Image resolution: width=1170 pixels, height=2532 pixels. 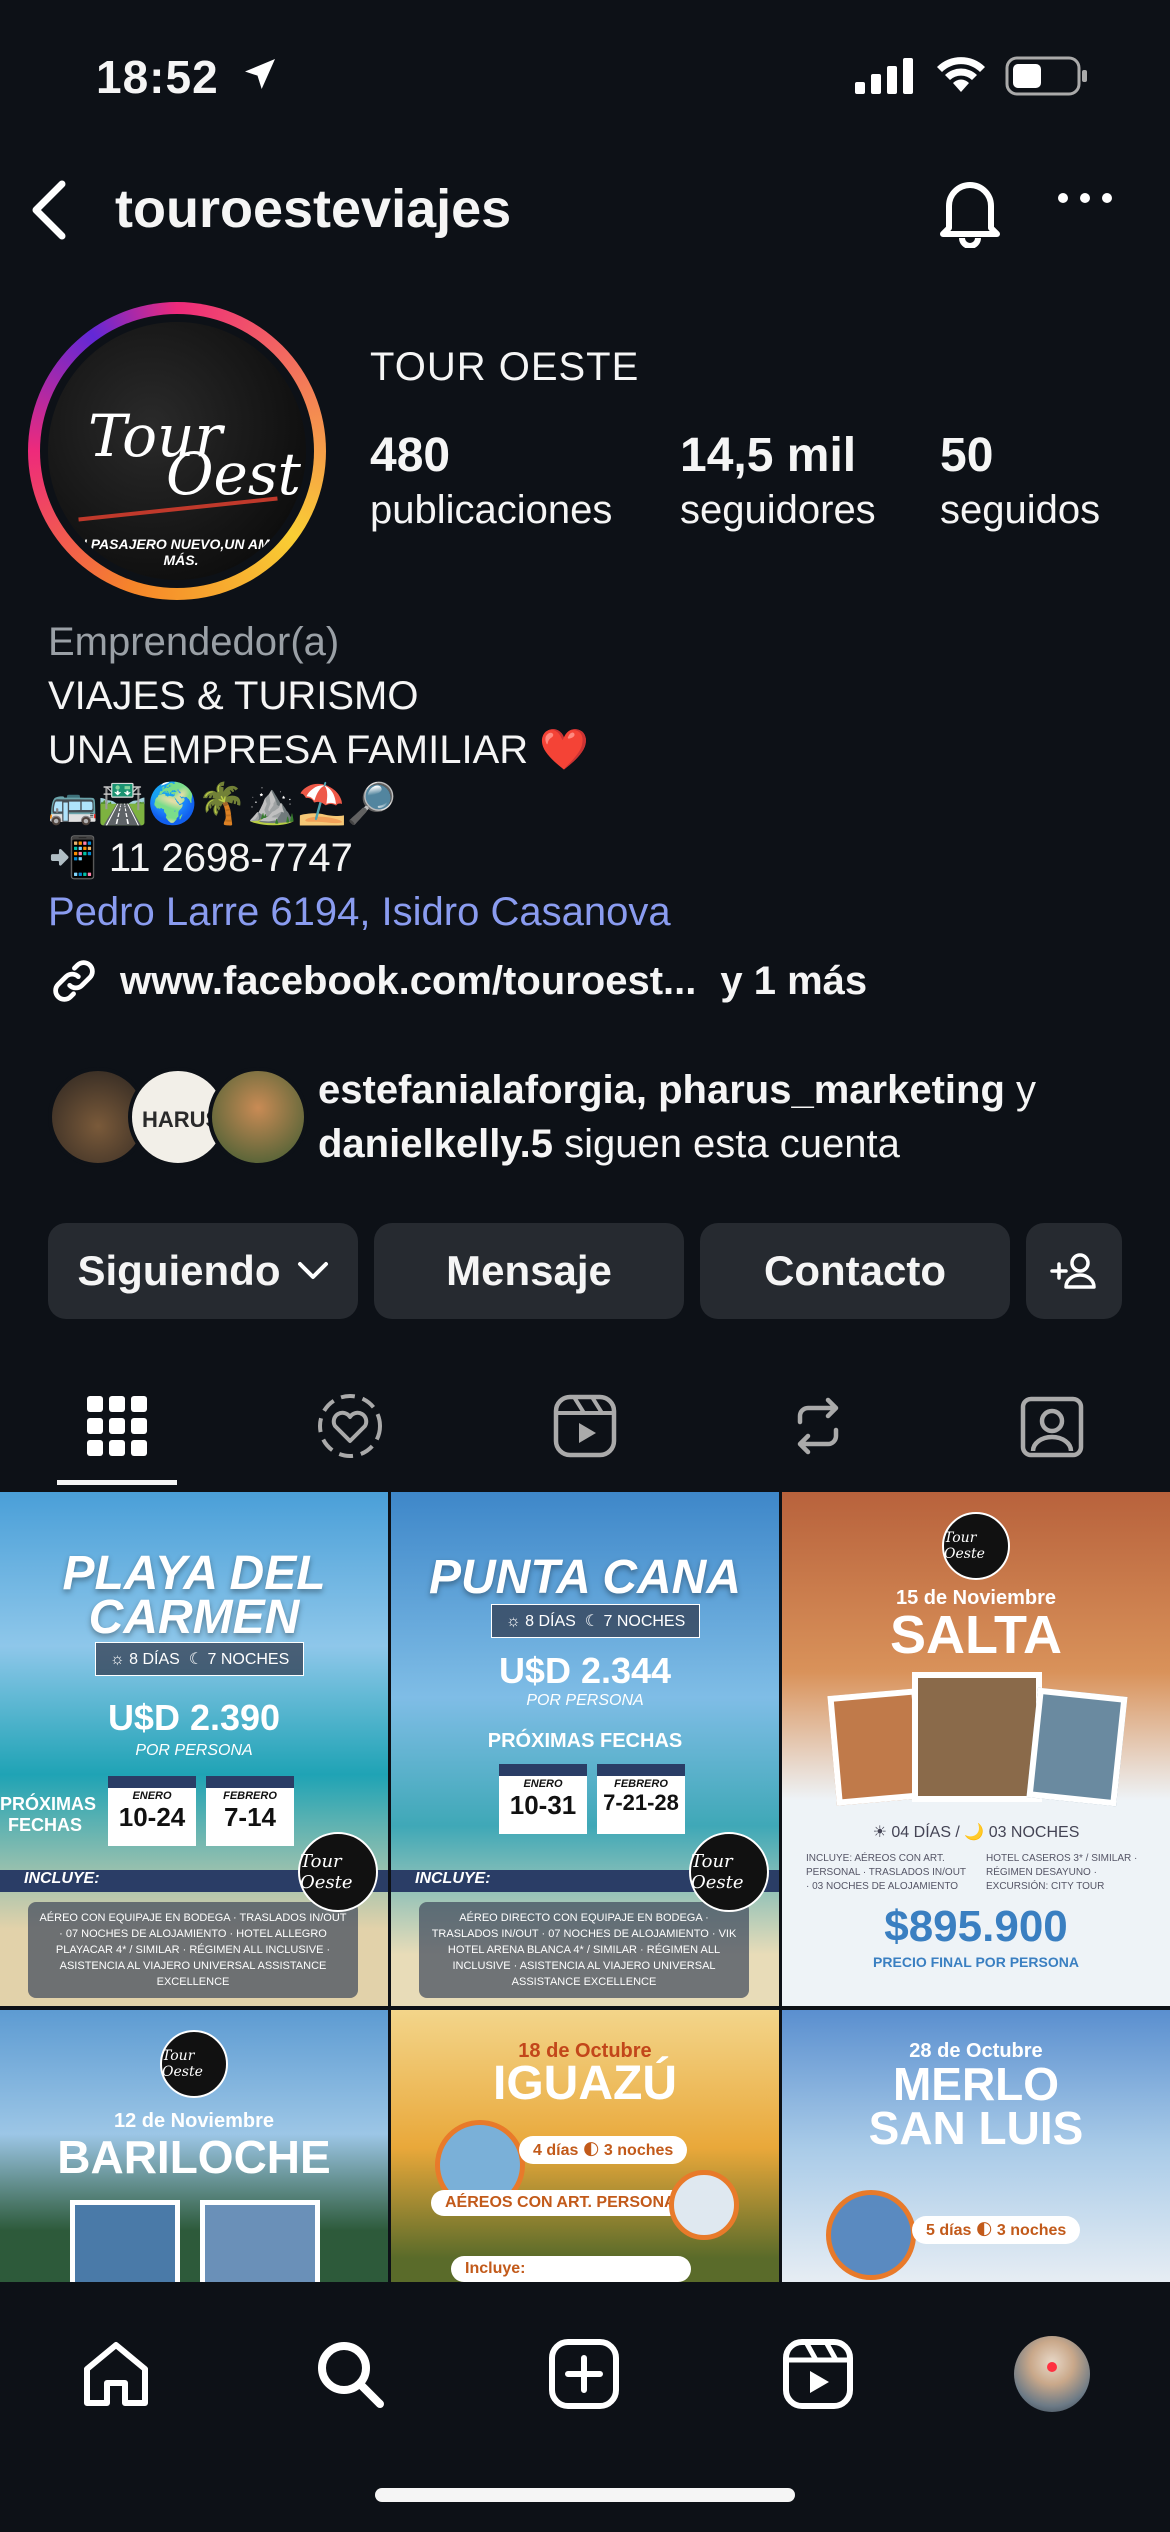 What do you see at coordinates (505, 367) in the screenshot?
I see `profile-display-name: TOUR OESTE` at bounding box center [505, 367].